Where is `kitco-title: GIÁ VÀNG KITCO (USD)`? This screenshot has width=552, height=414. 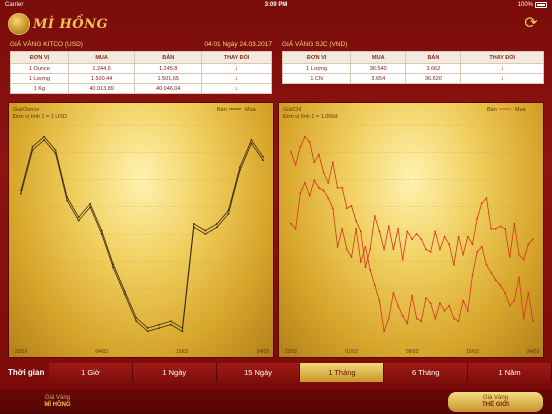 kitco-title: GIÁ VÀNG KITCO (USD) is located at coordinates (46, 44).